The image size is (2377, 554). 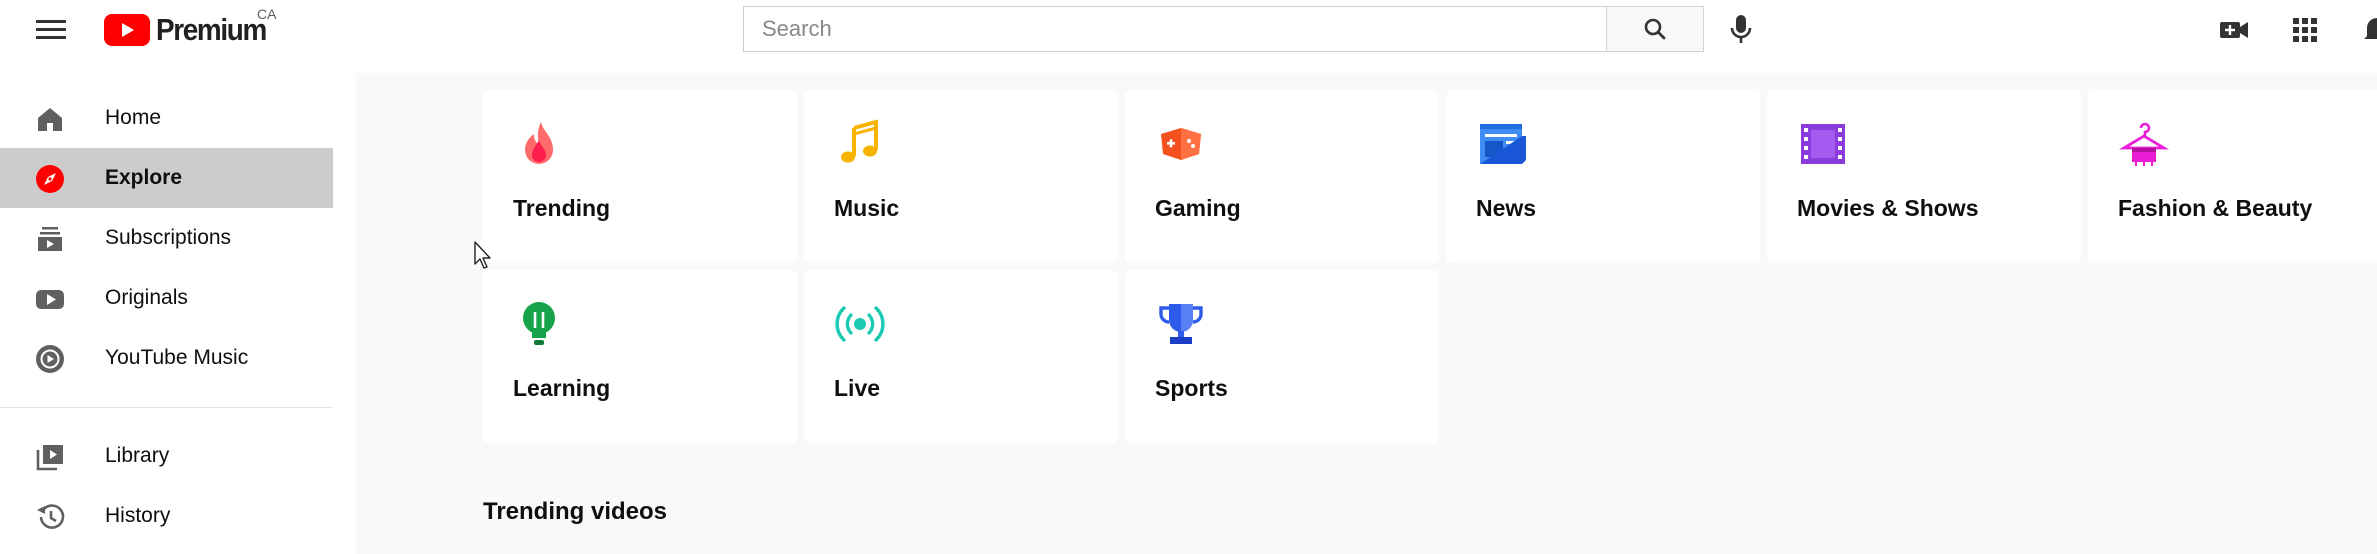 What do you see at coordinates (166, 118) in the screenshot?
I see `sidebar-item-home: Home` at bounding box center [166, 118].